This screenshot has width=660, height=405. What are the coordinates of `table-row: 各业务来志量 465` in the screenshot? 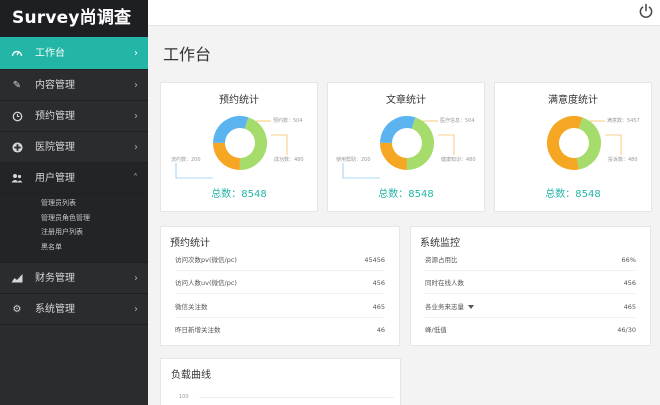 It's located at (530, 307).